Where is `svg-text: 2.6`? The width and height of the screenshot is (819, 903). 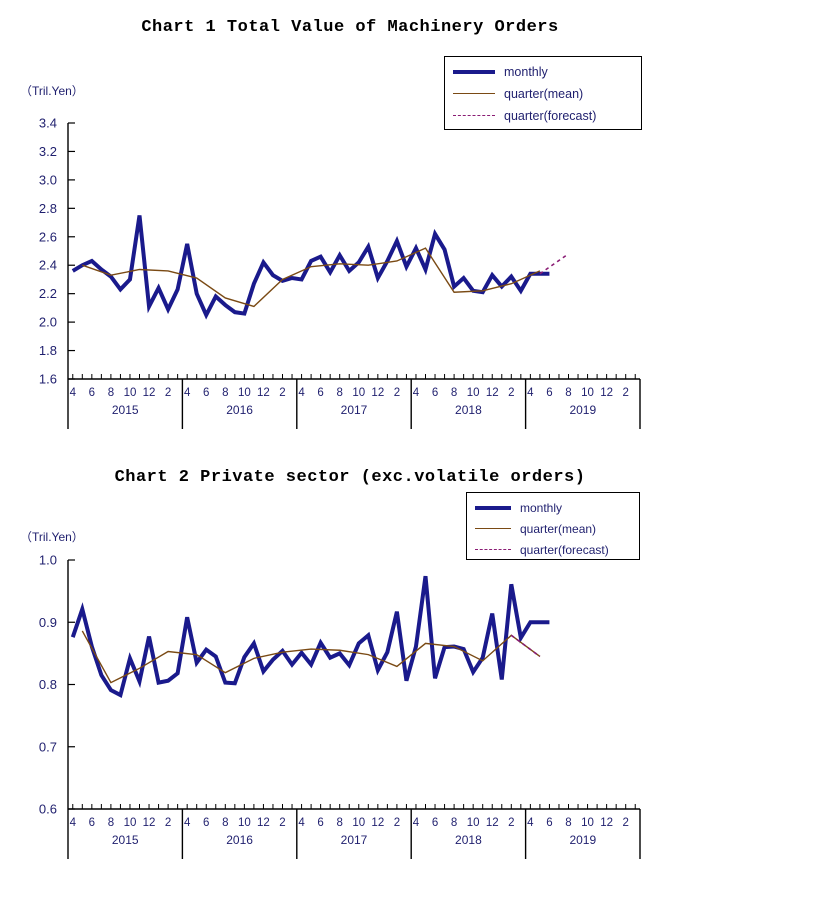 svg-text: 2.6 is located at coordinates (48, 236).